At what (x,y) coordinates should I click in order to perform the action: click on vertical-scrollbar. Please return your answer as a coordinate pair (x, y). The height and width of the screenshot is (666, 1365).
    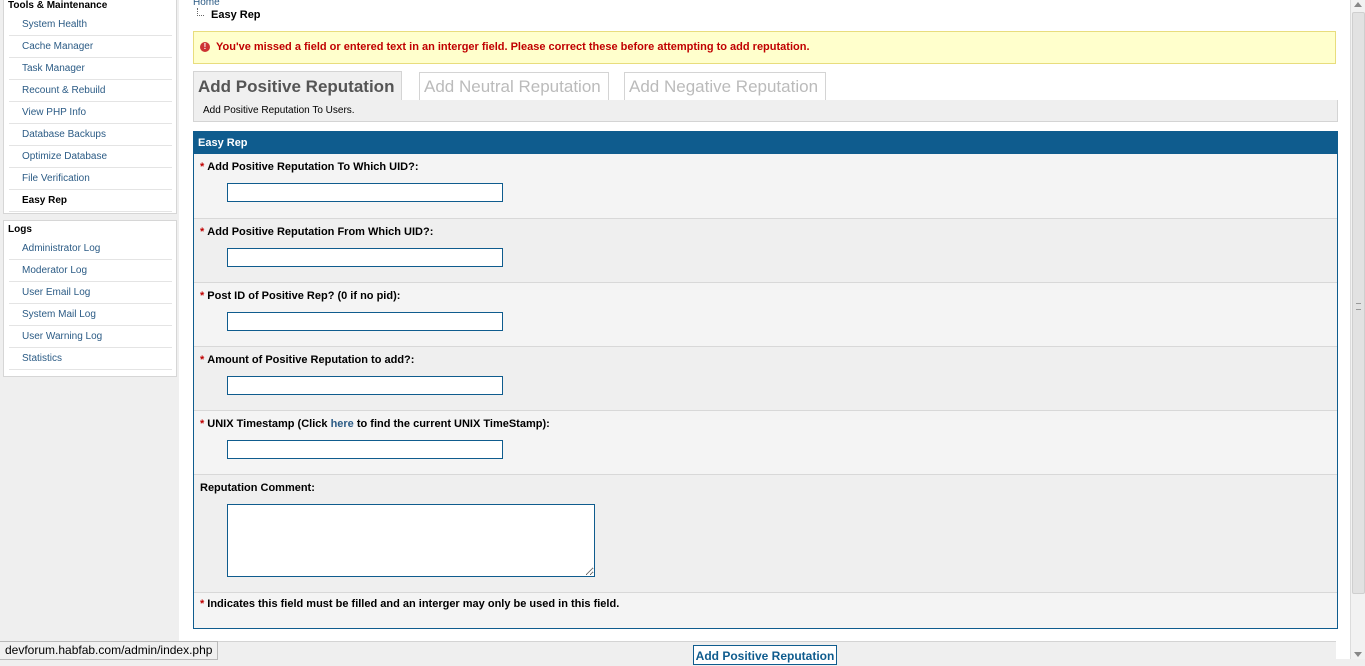
    Looking at the image, I should click on (1357, 329).